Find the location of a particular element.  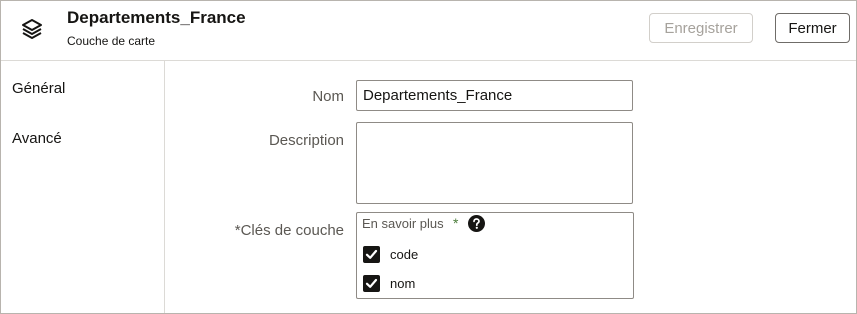

layer-keys-label: *Clés de couche is located at coordinates (289, 230).